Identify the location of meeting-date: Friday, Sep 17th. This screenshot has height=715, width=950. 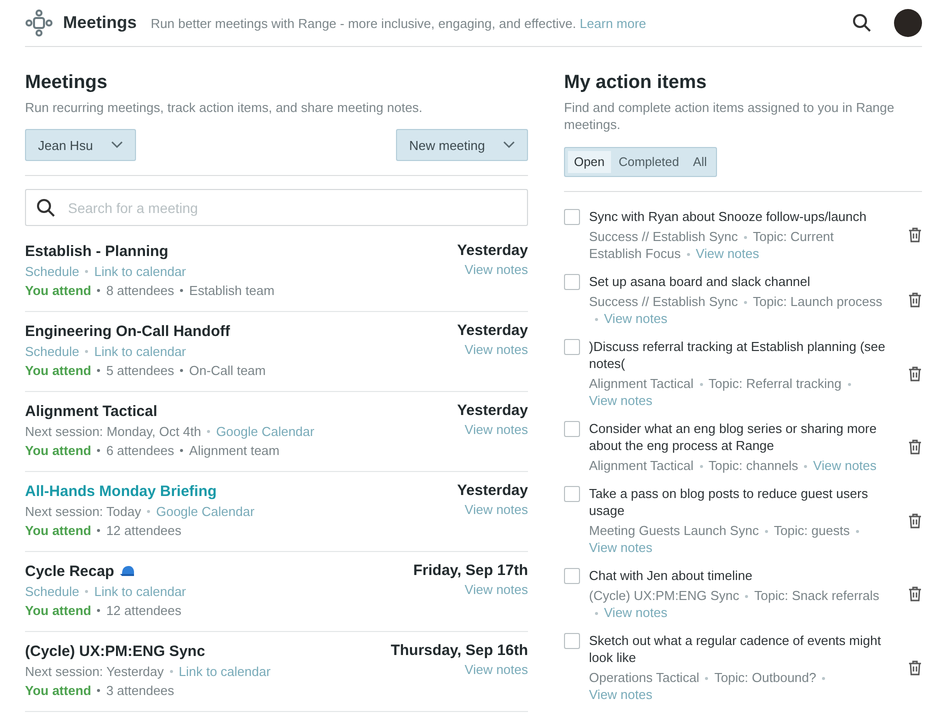
(470, 571).